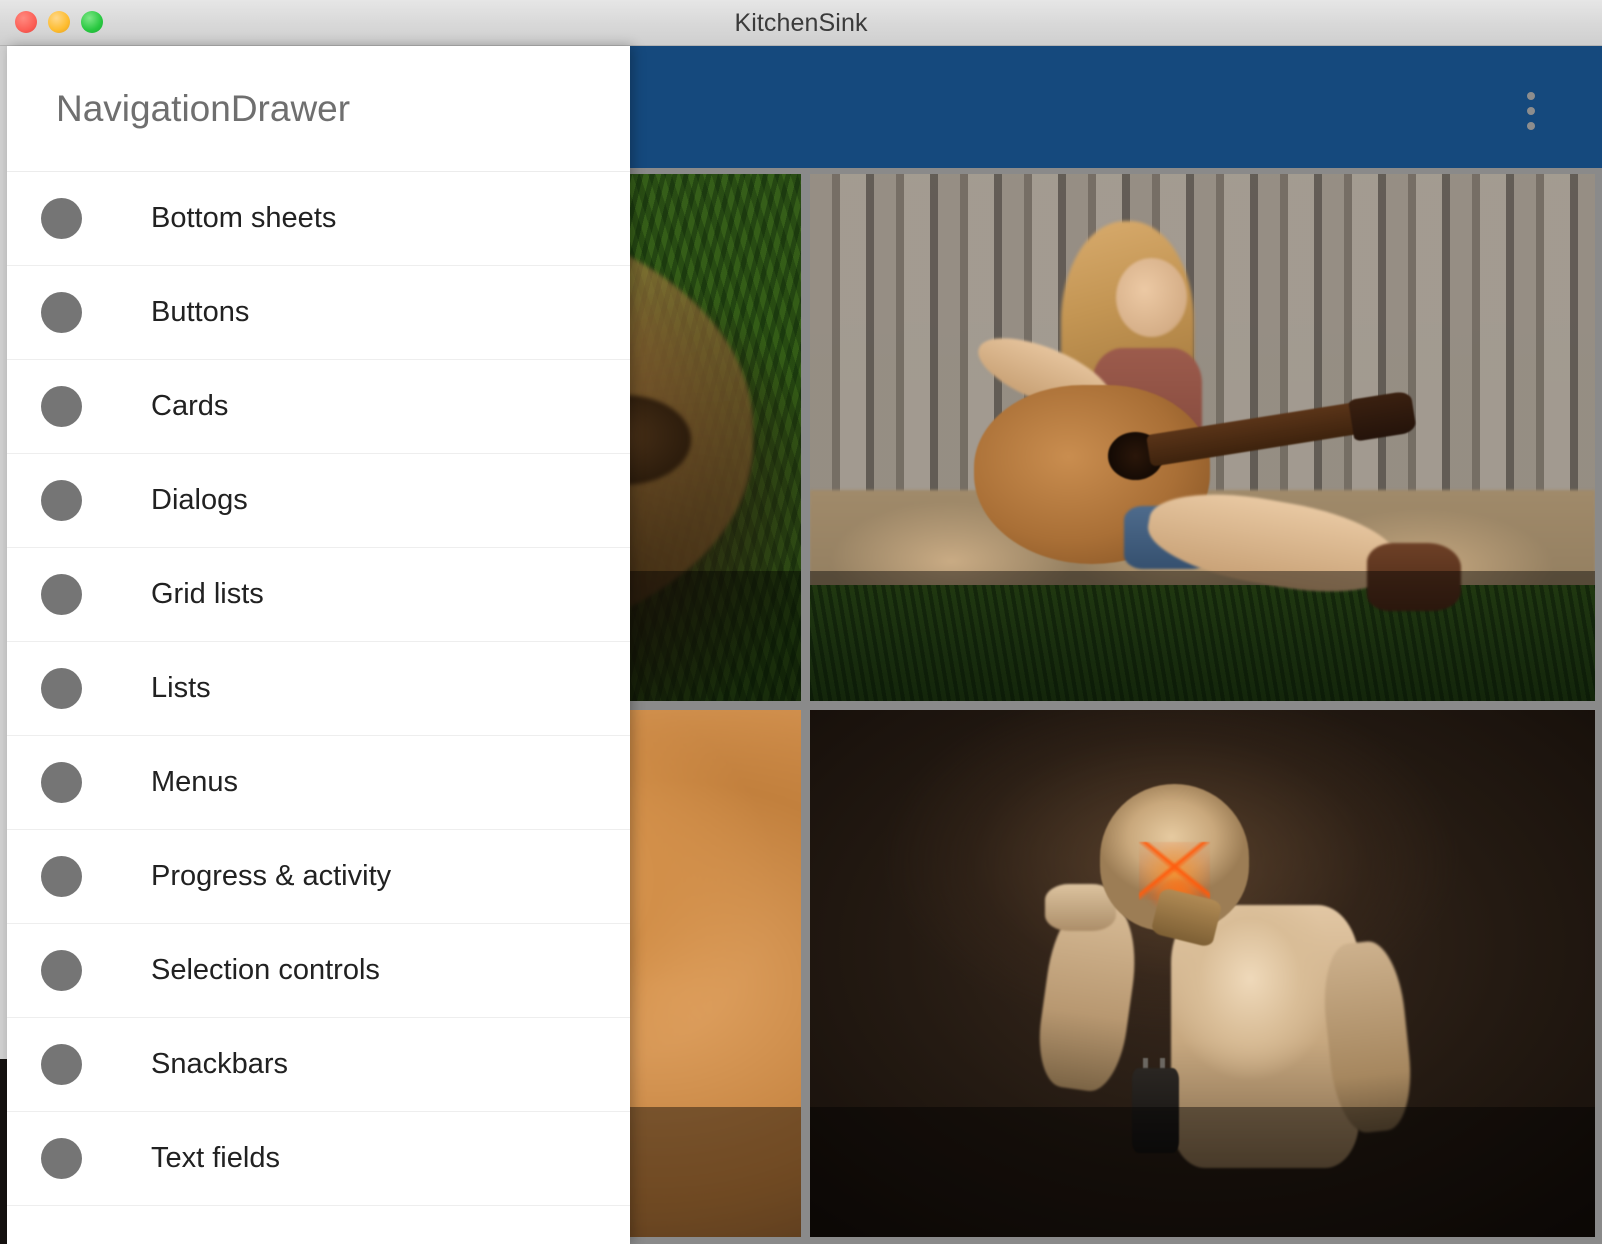 Image resolution: width=1602 pixels, height=1244 pixels. I want to click on drawer-item-label: Bottom sheets, so click(244, 218).